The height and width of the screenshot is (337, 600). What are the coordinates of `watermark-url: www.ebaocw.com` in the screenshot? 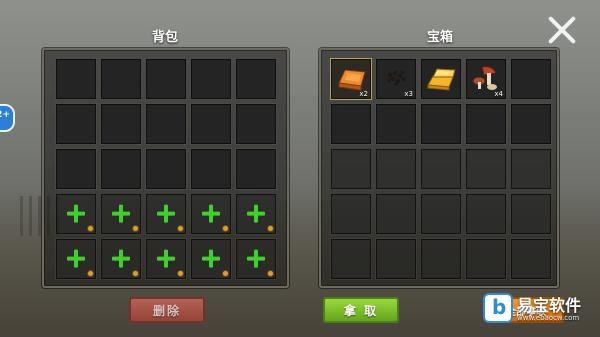 It's located at (548, 318).